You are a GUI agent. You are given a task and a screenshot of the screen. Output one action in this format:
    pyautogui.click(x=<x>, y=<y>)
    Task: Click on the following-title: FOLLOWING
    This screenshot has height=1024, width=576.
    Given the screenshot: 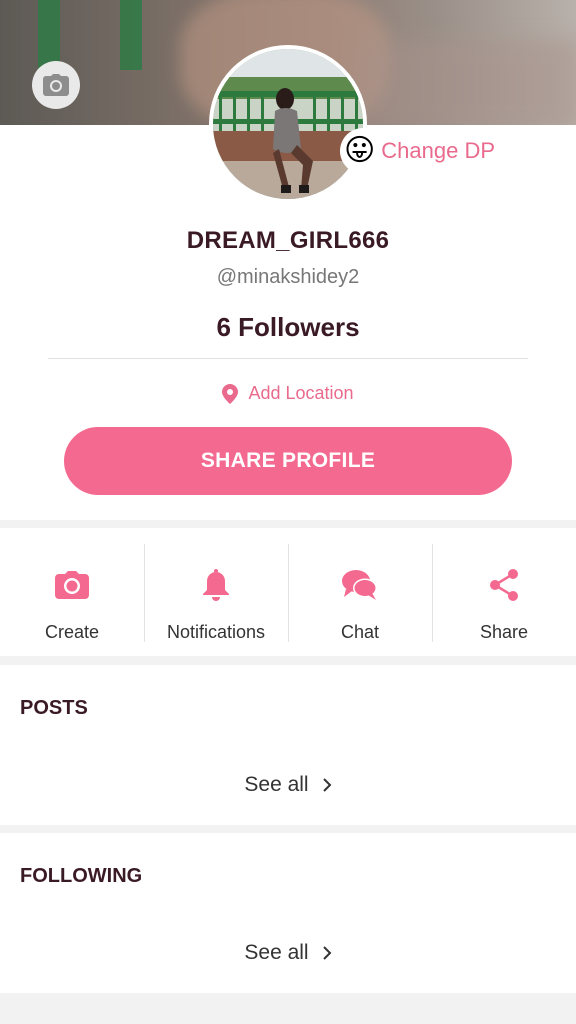 What is the action you would take?
    pyautogui.click(x=81, y=876)
    